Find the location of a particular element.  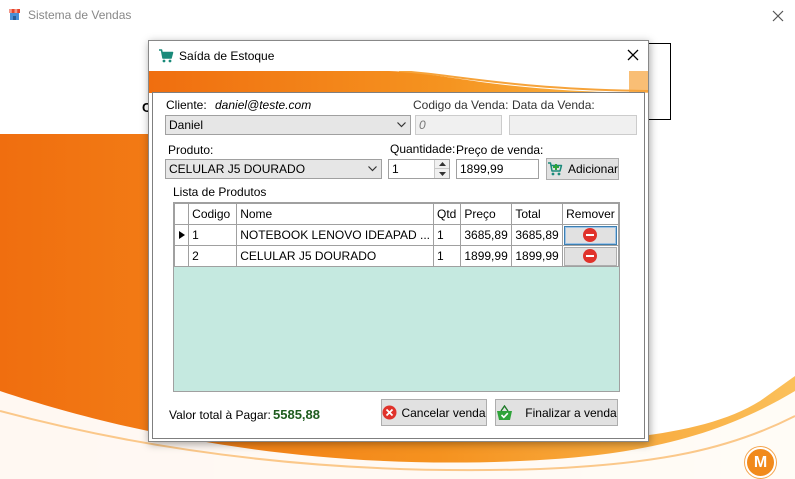

adicionar-button: Adicionar is located at coordinates (582, 169).